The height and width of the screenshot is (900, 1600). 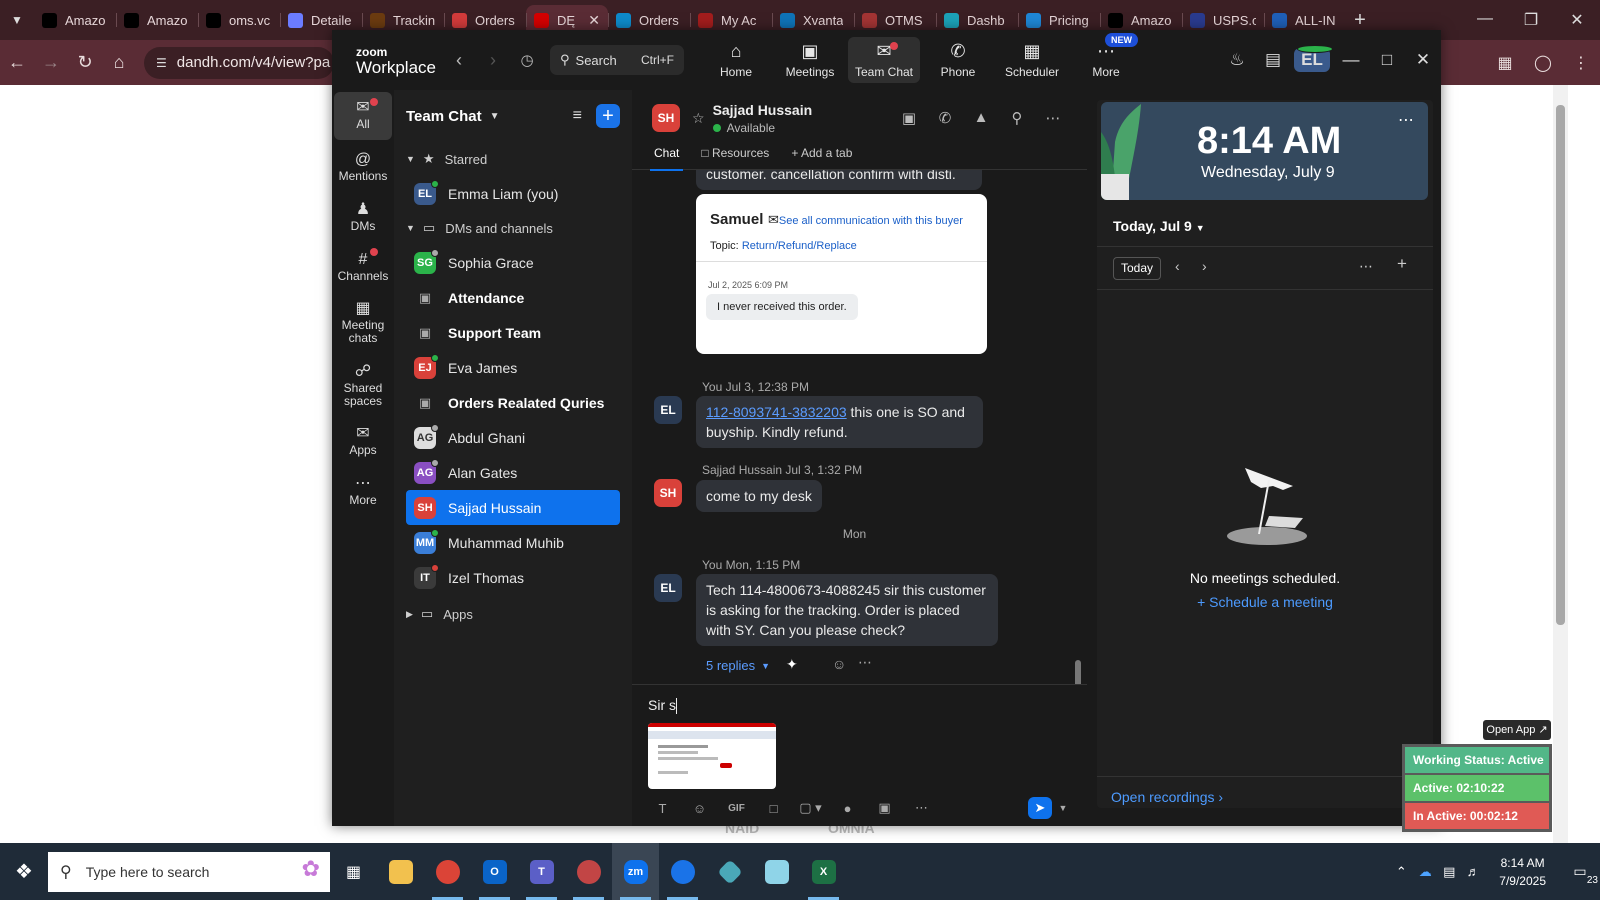 What do you see at coordinates (1449, 872) in the screenshot?
I see `network-icon: ▤` at bounding box center [1449, 872].